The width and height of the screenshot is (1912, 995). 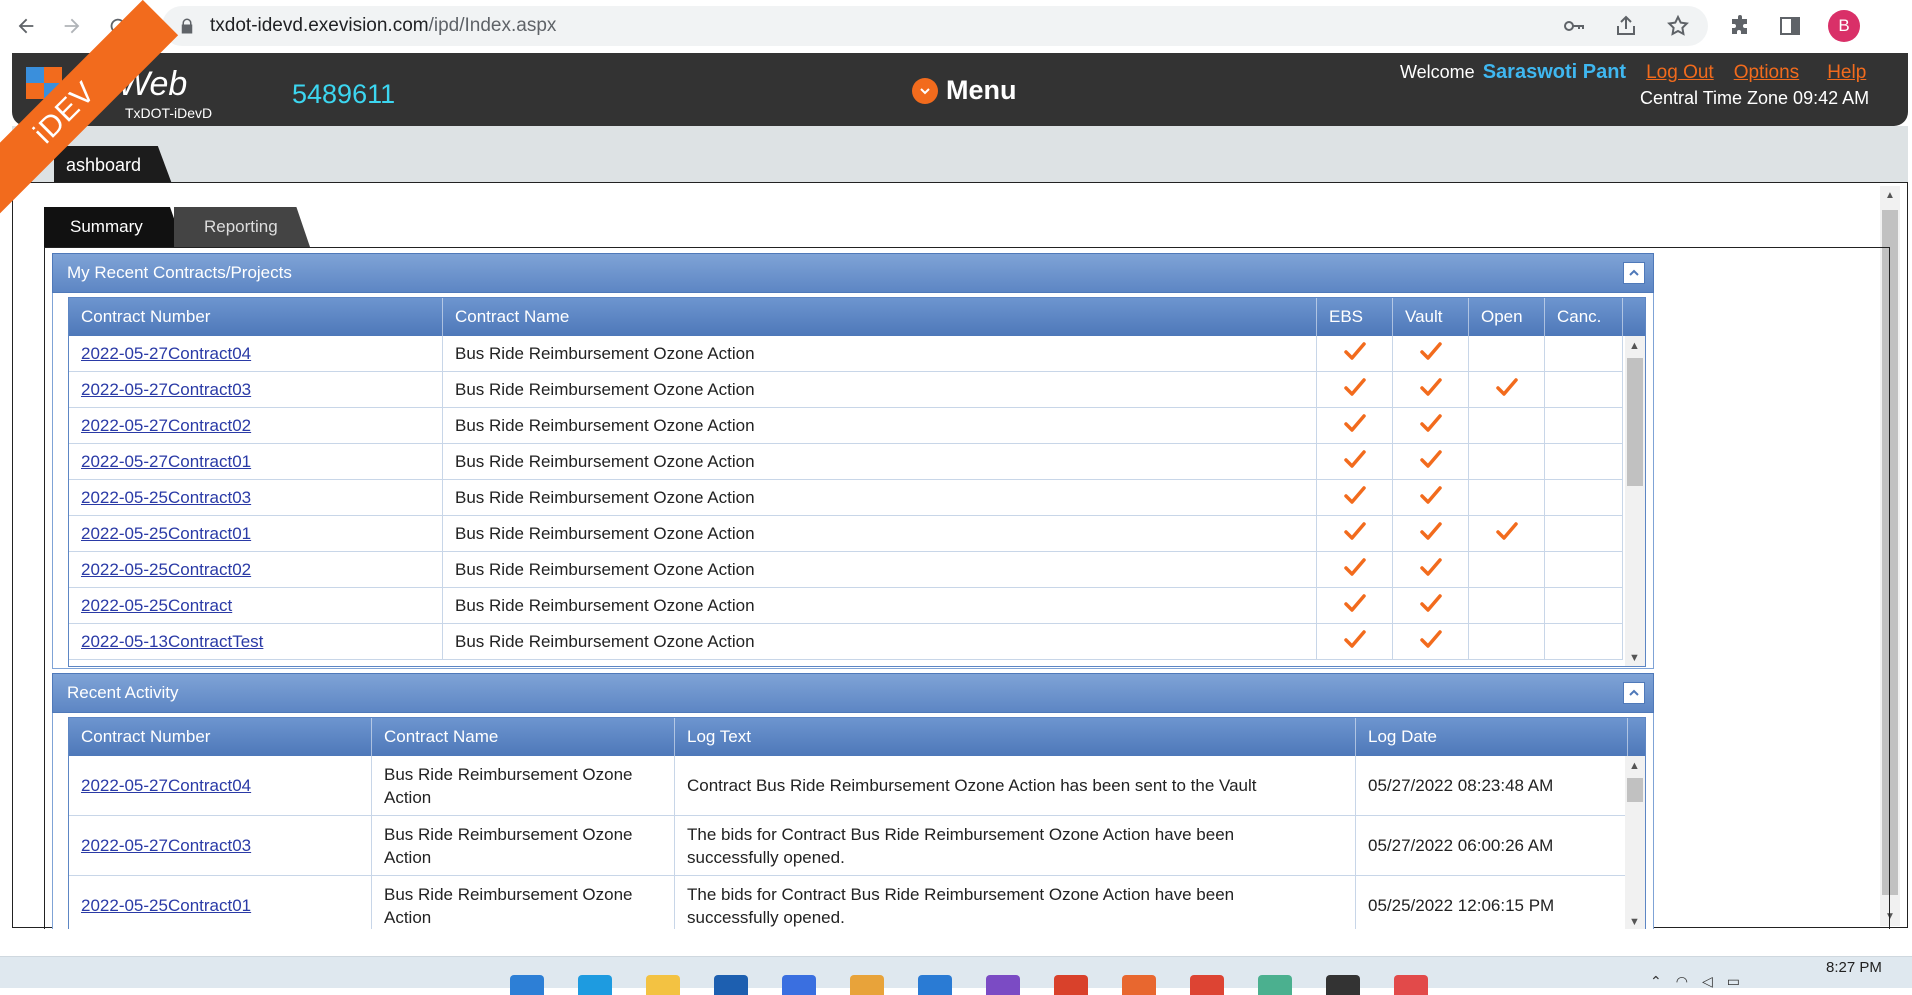 What do you see at coordinates (72, 26) in the screenshot?
I see `forward-button` at bounding box center [72, 26].